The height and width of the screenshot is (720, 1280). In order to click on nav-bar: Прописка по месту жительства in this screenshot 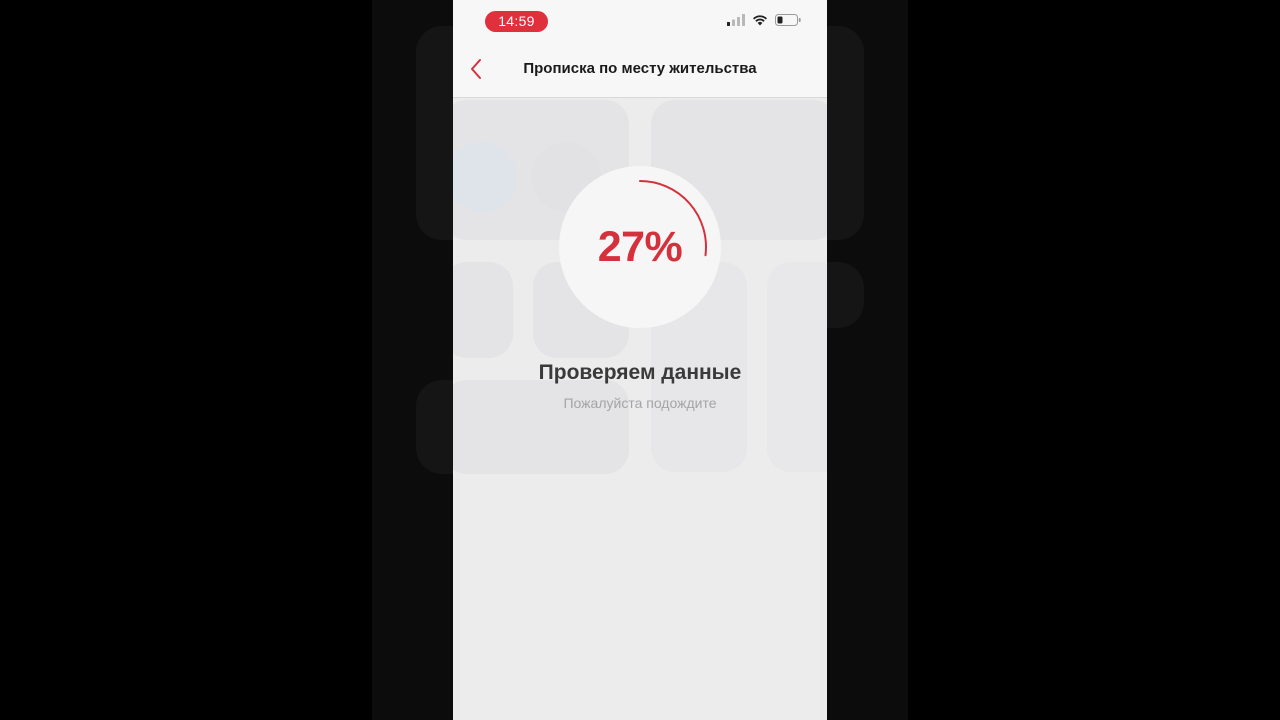, I will do `click(640, 71)`.